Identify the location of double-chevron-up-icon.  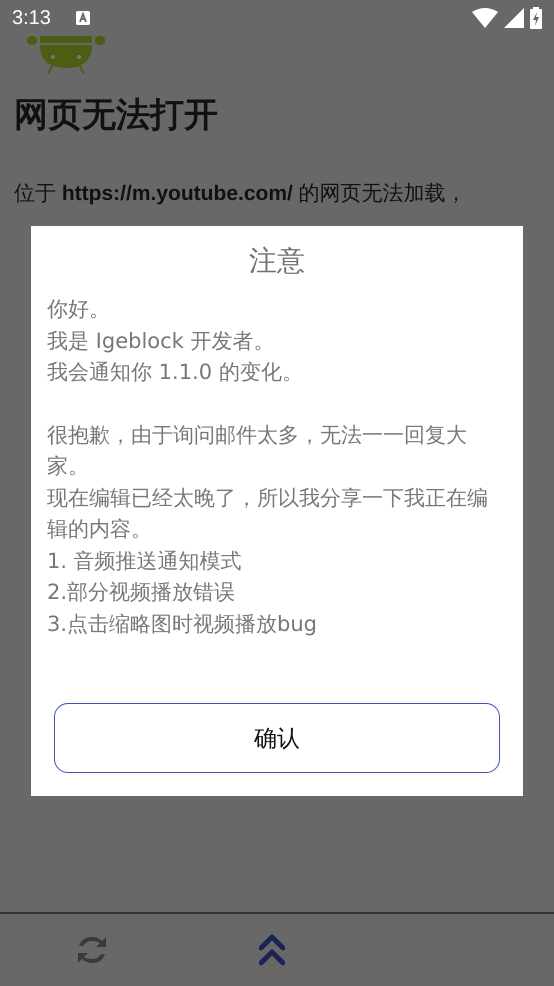
(272, 950).